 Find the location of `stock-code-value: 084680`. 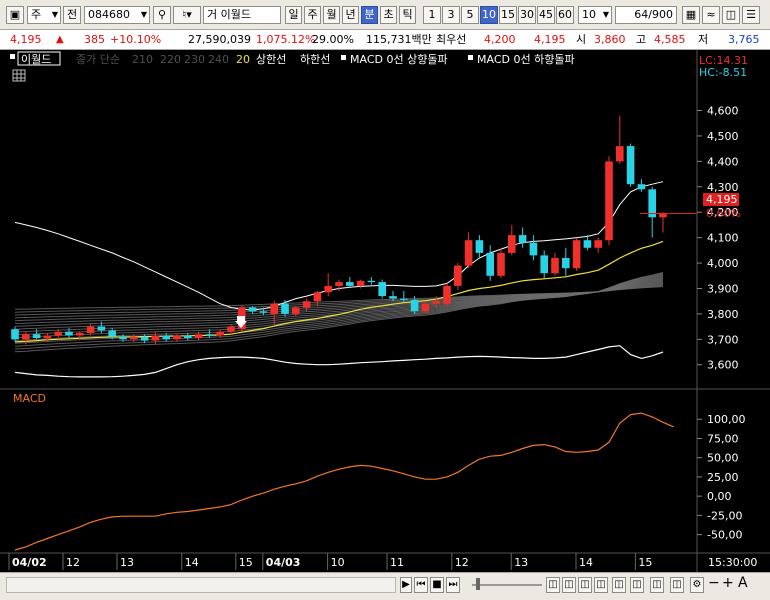

stock-code-value: 084680 is located at coordinates (109, 14).